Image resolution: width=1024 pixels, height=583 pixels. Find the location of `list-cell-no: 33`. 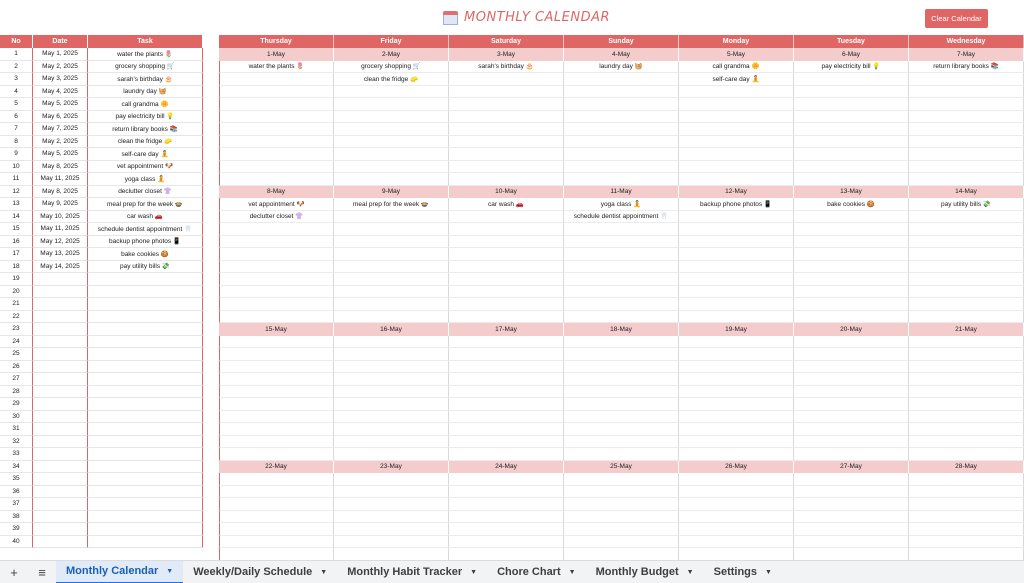

list-cell-no: 33 is located at coordinates (16, 454).